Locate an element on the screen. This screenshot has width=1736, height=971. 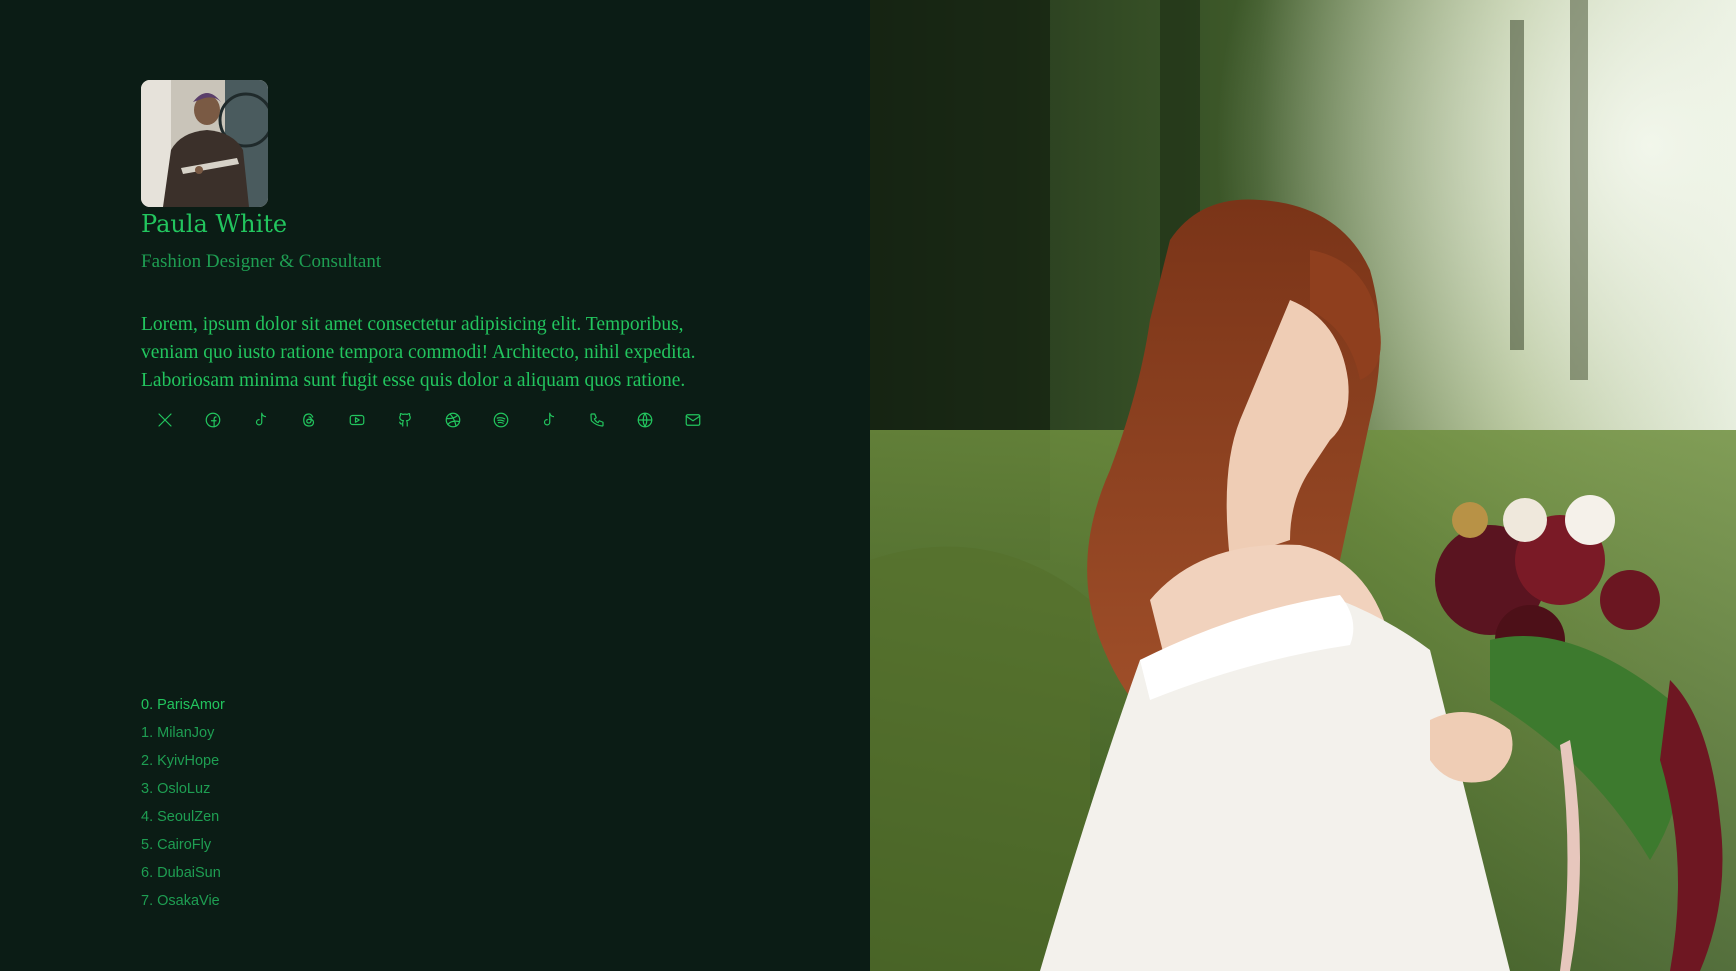
list-item: 6. DubaiSun is located at coordinates (183, 875).